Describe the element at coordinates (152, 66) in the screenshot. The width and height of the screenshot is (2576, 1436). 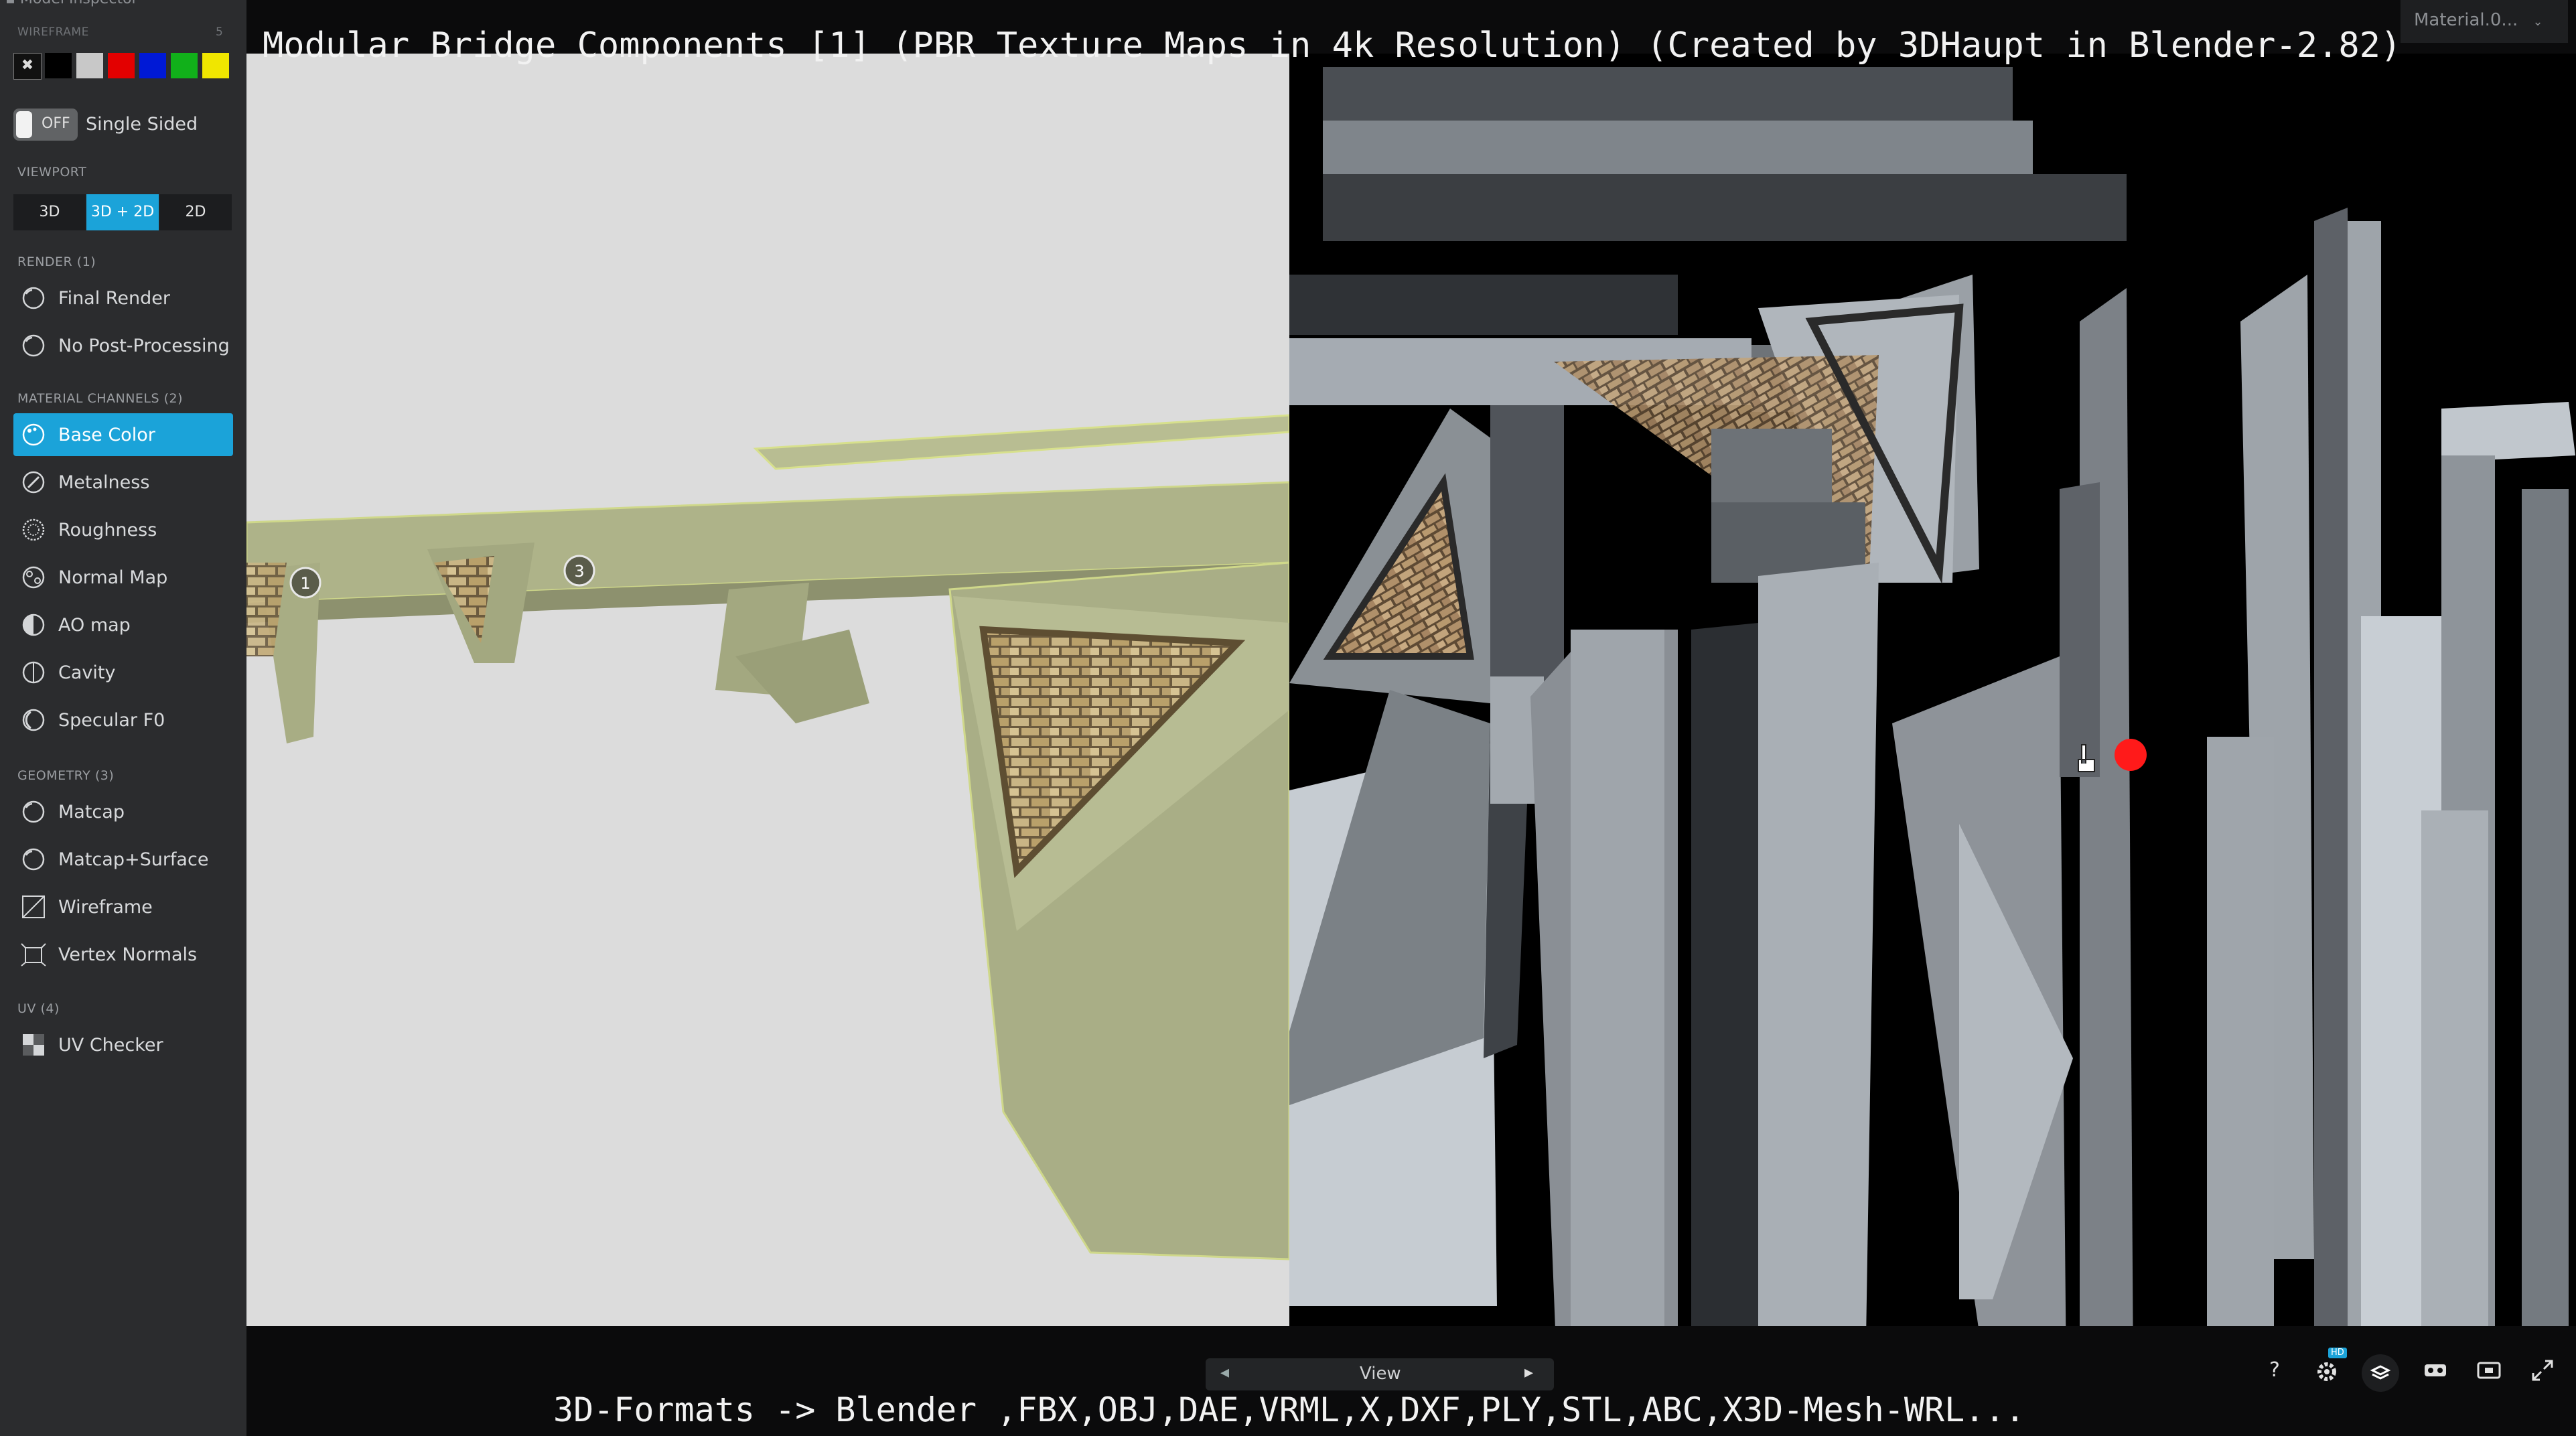
I see `wireframe-color-swatch-blue` at that location.